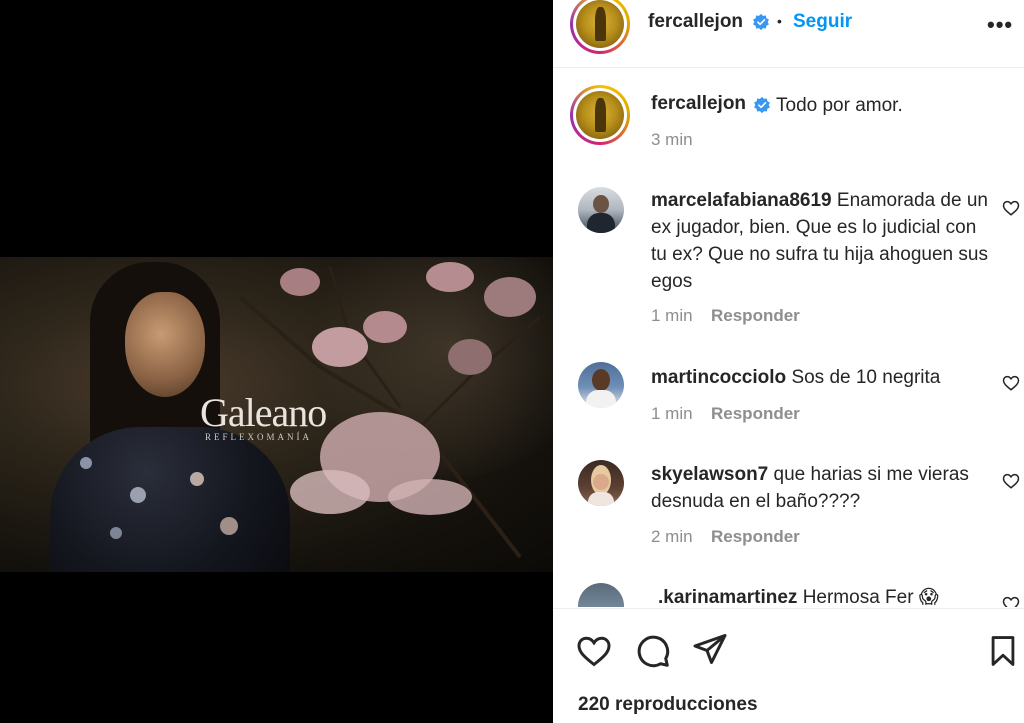 This screenshot has width=1024, height=723. Describe the element at coordinates (1000, 25) in the screenshot. I see `more-options-button: •••` at that location.